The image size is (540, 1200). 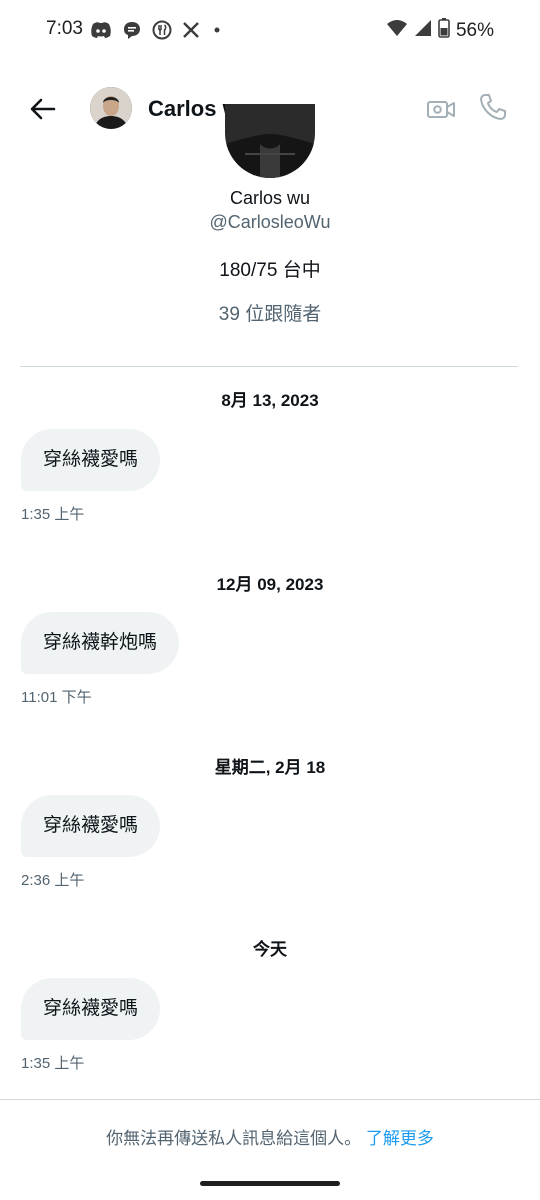 I want to click on gesture-nav-handle, so click(x=270, y=1183).